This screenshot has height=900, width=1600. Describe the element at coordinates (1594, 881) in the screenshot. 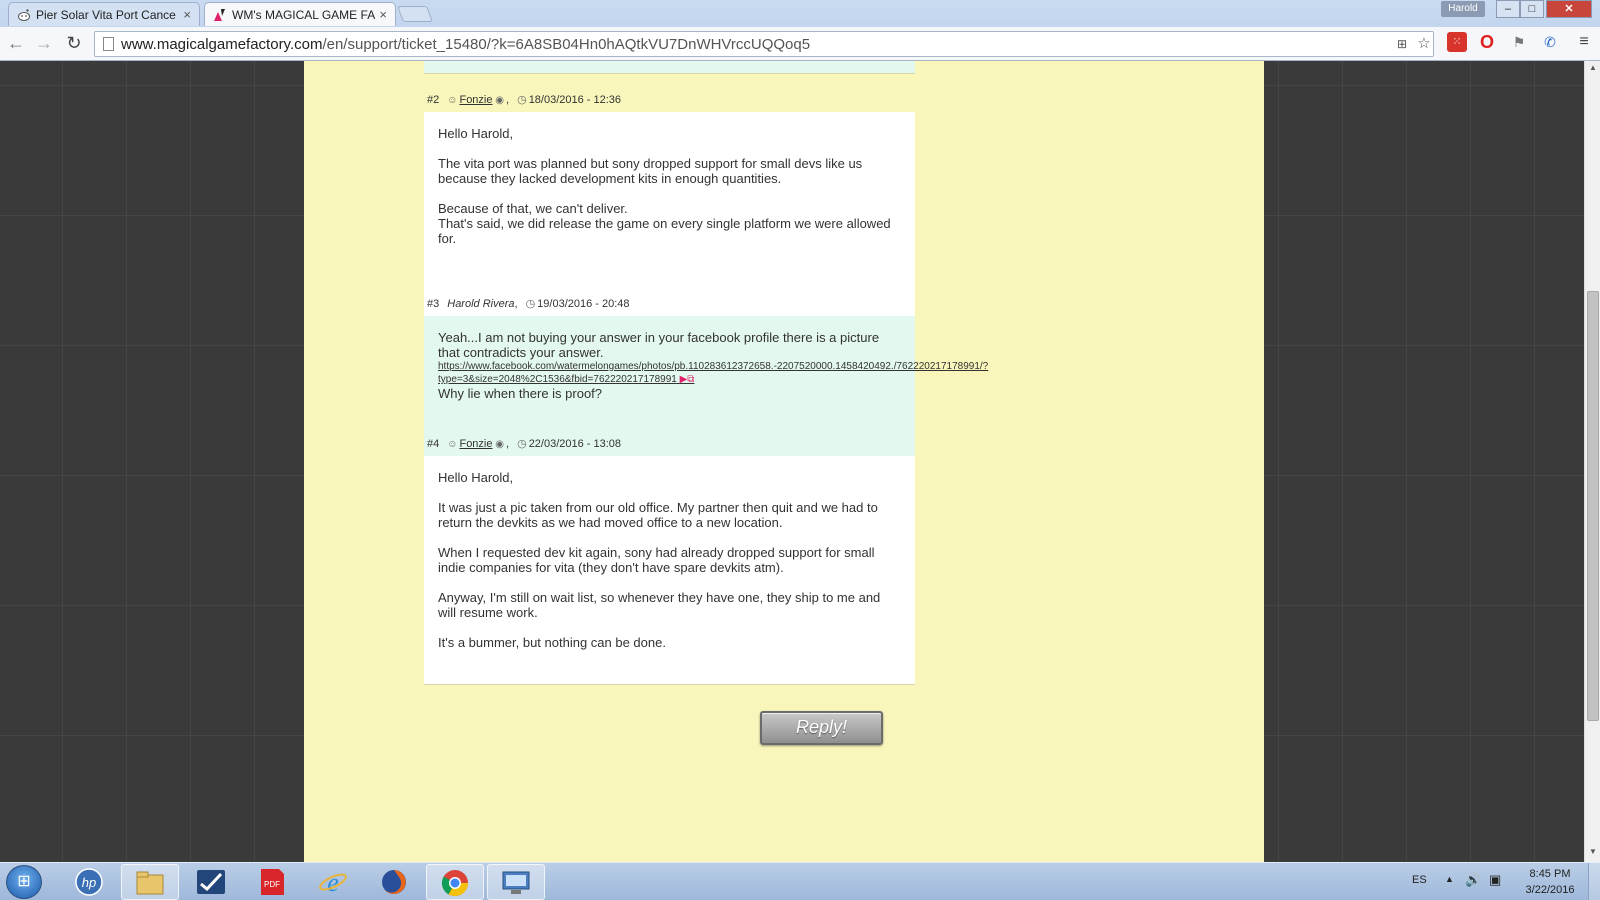

I see `show-desktop-button` at that location.